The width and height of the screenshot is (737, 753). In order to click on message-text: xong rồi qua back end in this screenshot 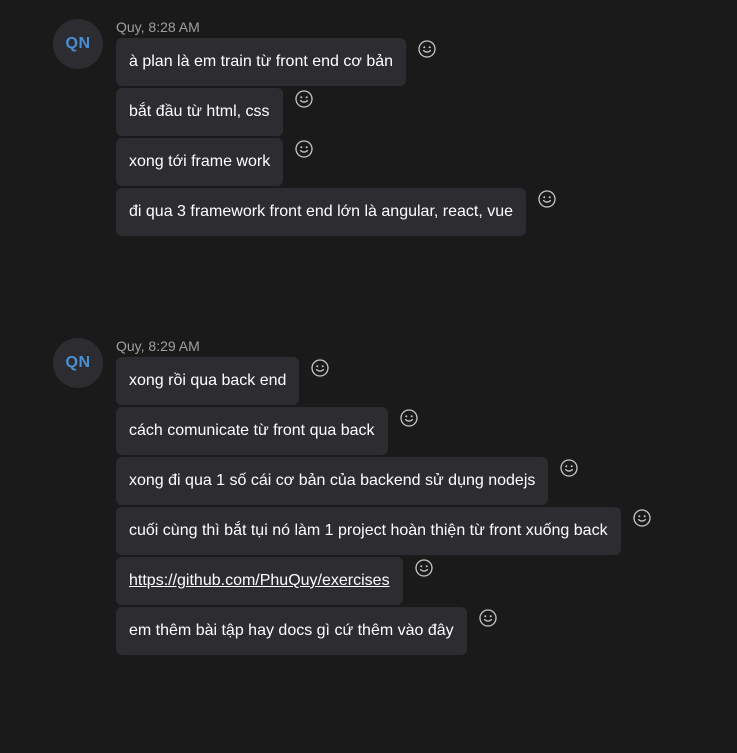, I will do `click(208, 380)`.